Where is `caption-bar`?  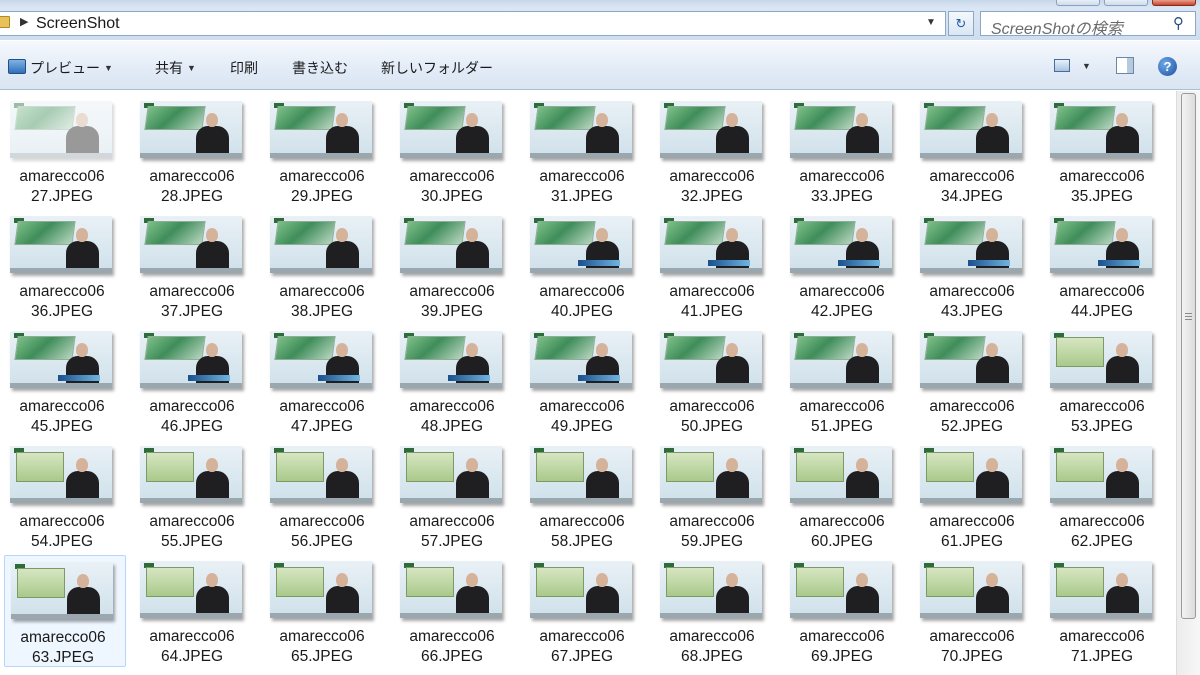 caption-bar is located at coordinates (989, 263).